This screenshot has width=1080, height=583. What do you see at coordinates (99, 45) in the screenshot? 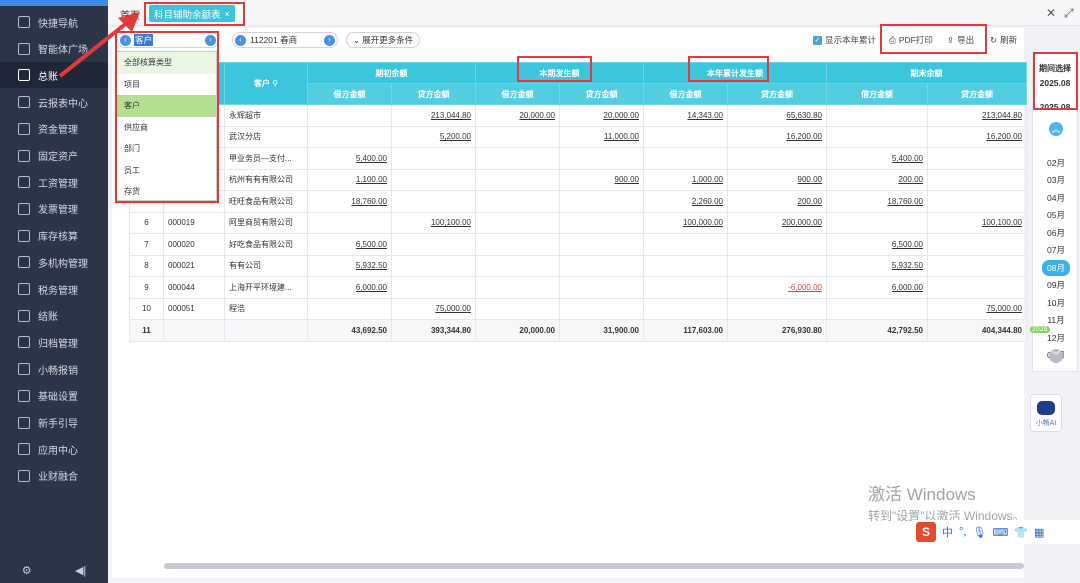
I see `annotation-arrow` at bounding box center [99, 45].